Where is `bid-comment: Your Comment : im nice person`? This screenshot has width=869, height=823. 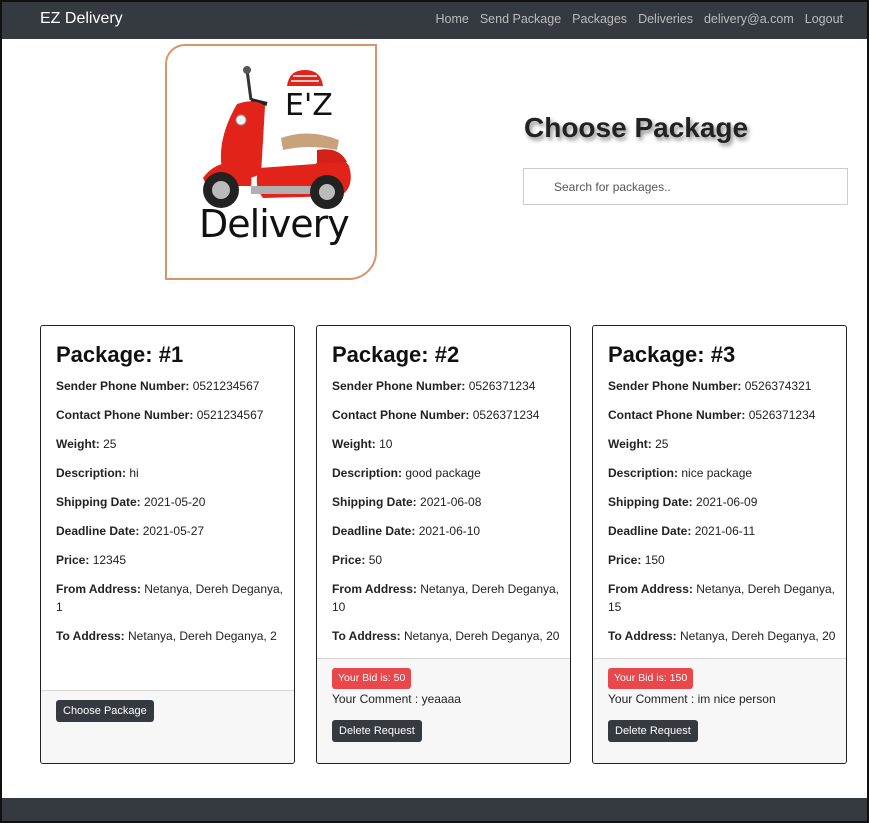
bid-comment: Your Comment : im nice person is located at coordinates (692, 699).